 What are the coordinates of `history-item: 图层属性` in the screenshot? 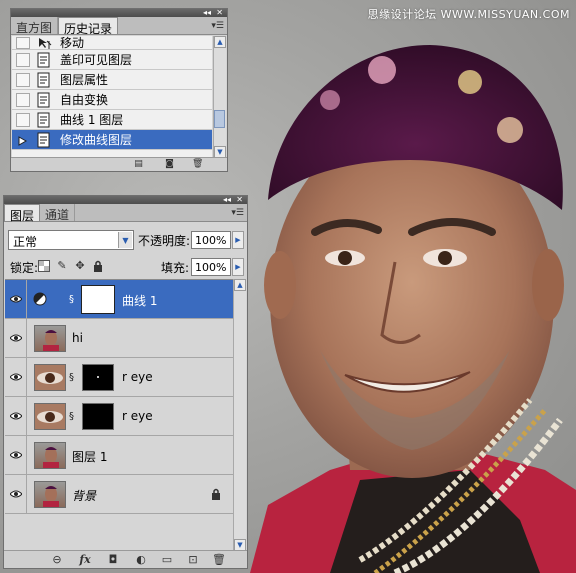 It's located at (112, 80).